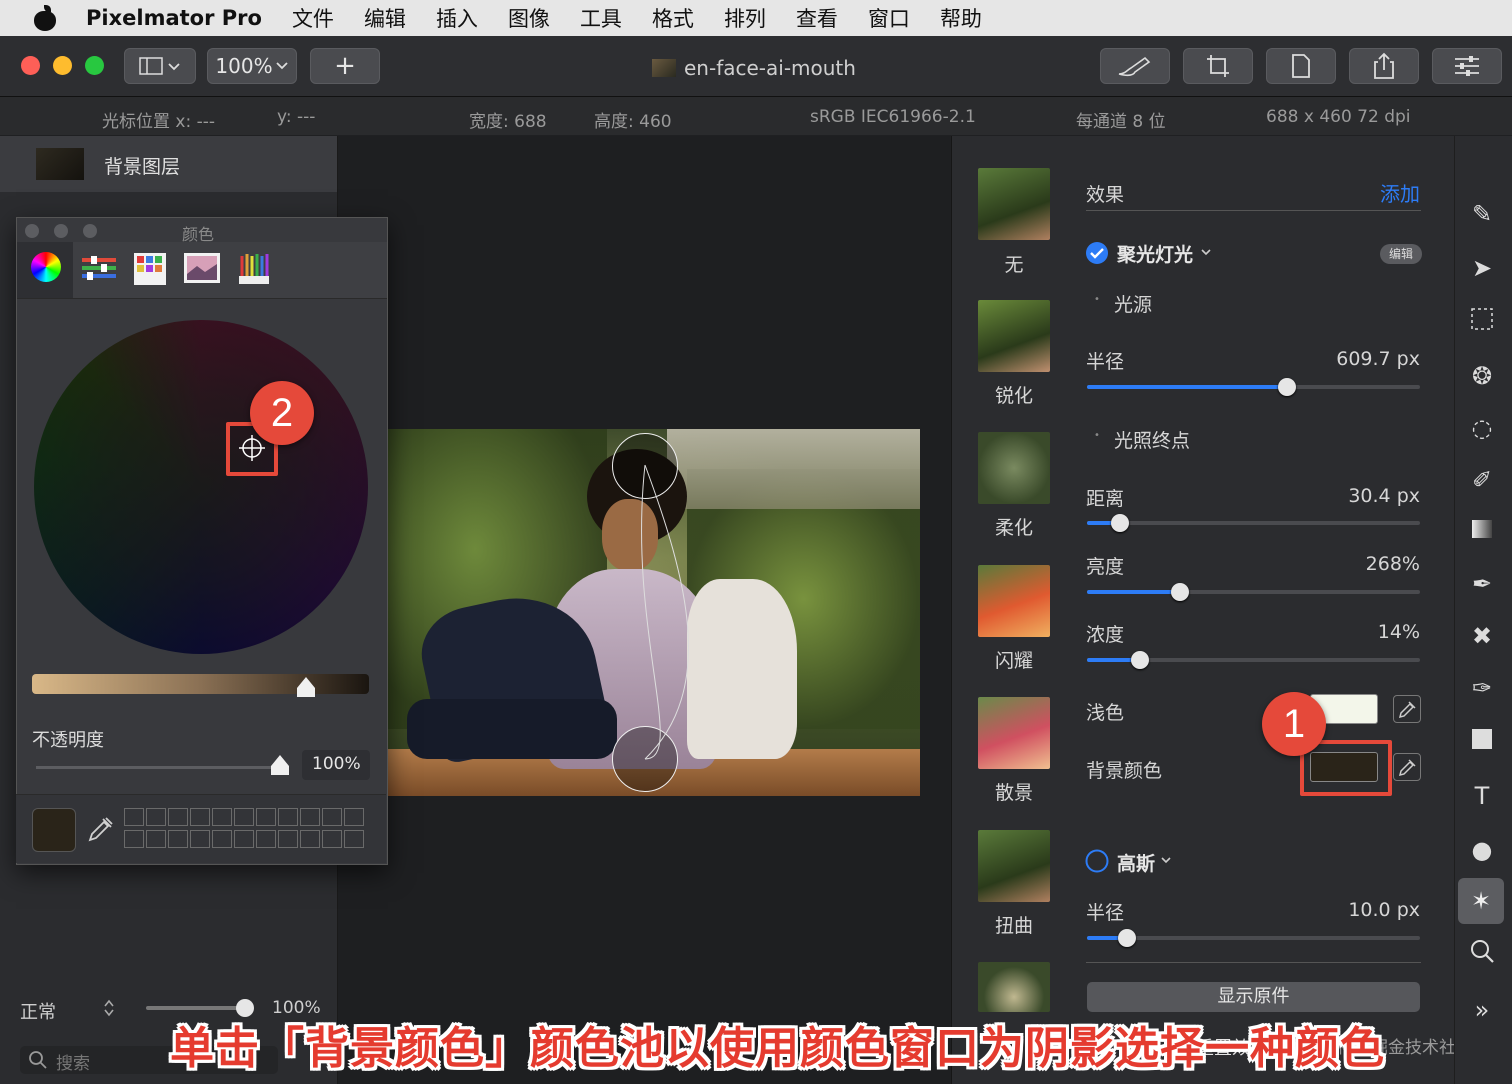 The image size is (1512, 1084). I want to click on menu-file: 文件, so click(313, 18).